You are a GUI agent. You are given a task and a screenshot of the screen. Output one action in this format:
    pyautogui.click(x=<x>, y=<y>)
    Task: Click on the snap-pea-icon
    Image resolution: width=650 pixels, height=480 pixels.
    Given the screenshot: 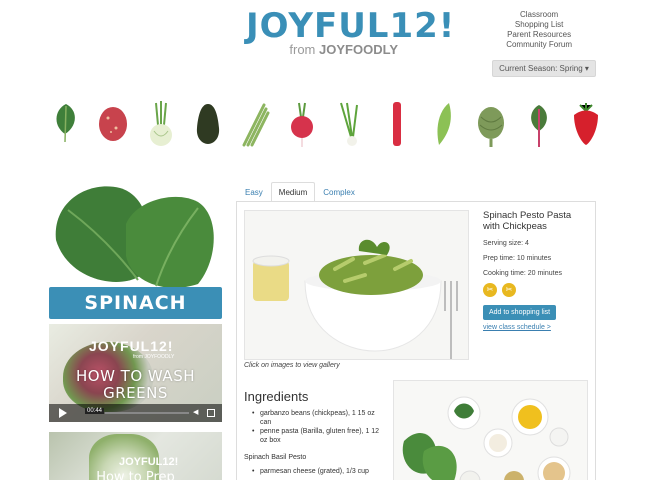 What is the action you would take?
    pyautogui.click(x=444, y=124)
    